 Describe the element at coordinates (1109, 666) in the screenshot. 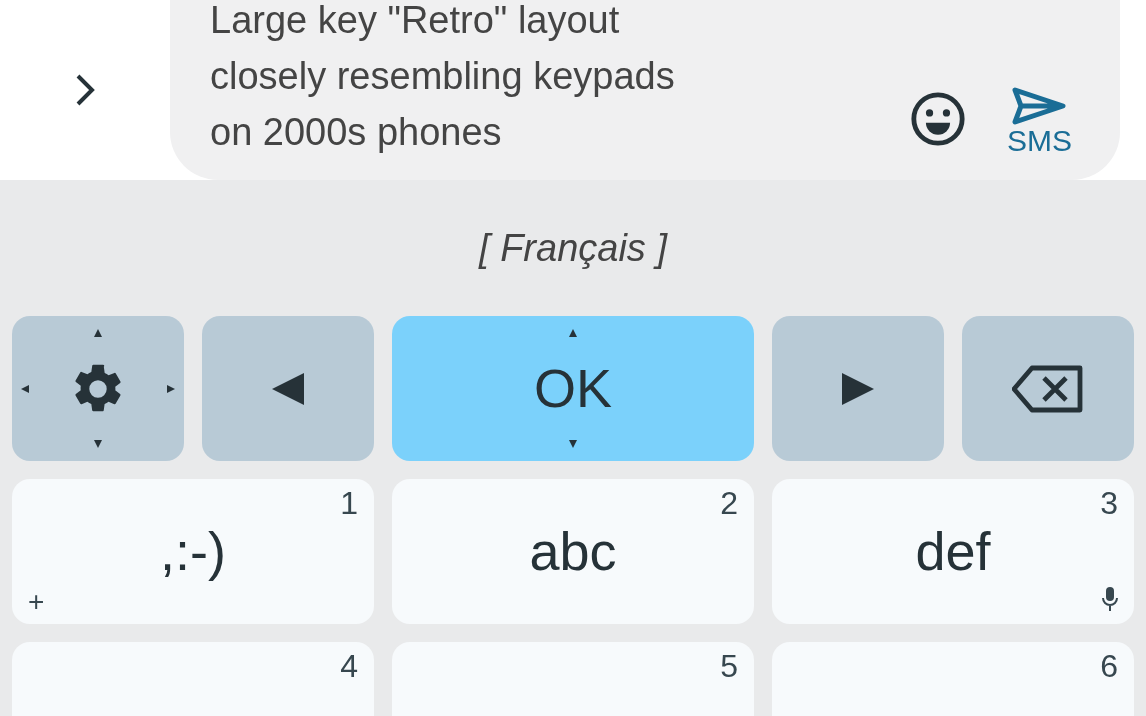

I see `digit-label: 6` at that location.